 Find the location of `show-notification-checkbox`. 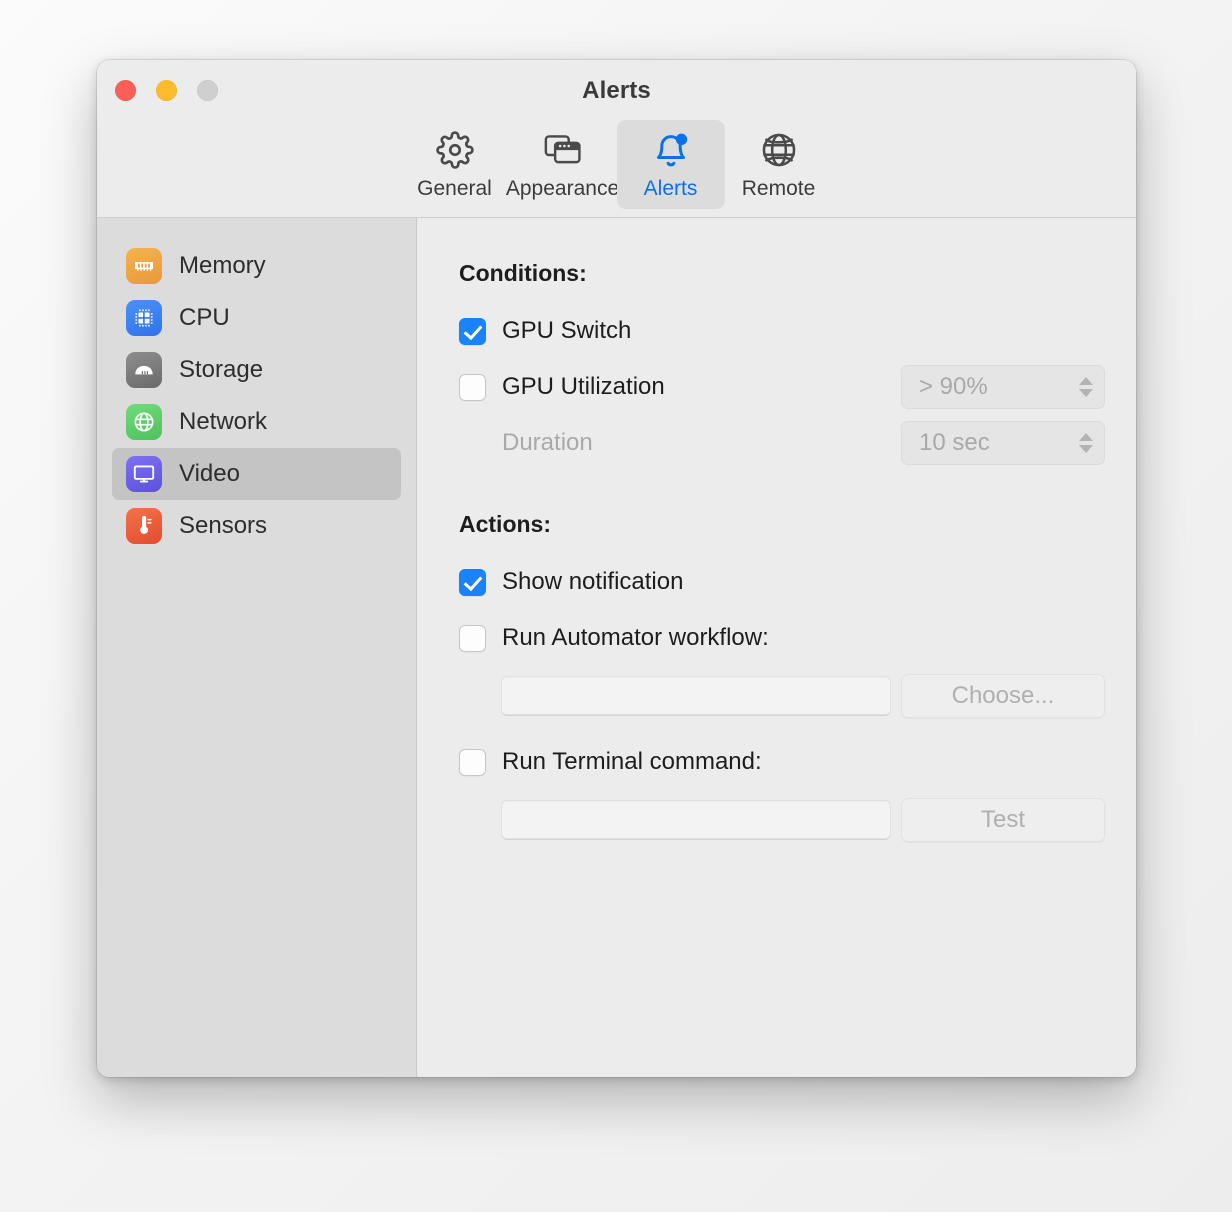

show-notification-checkbox is located at coordinates (472, 582).